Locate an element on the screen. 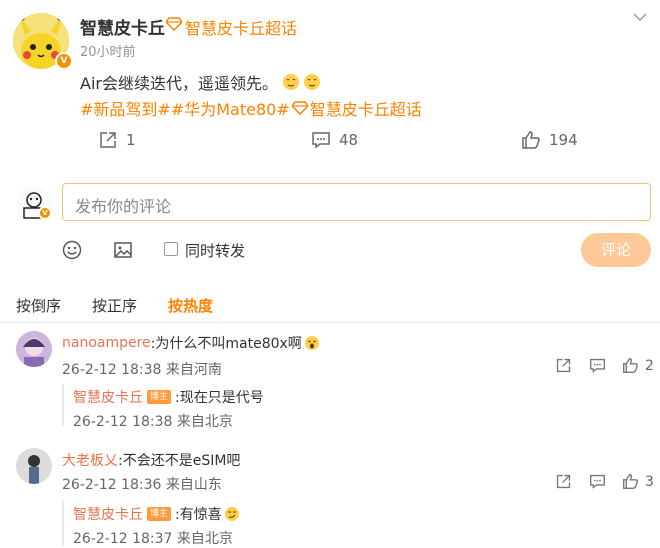  like-count: 3 is located at coordinates (649, 481).